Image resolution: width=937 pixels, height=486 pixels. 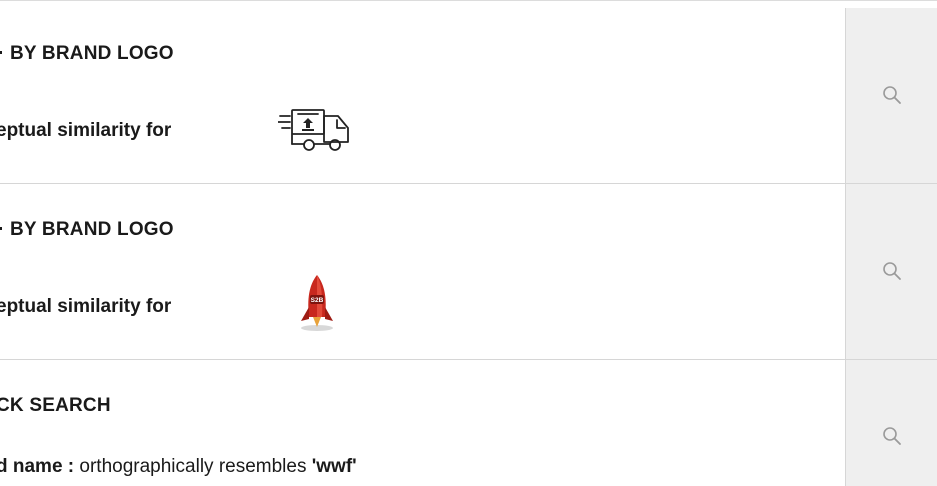 I want to click on delivery-truck-logo-icon, so click(x=313, y=130).